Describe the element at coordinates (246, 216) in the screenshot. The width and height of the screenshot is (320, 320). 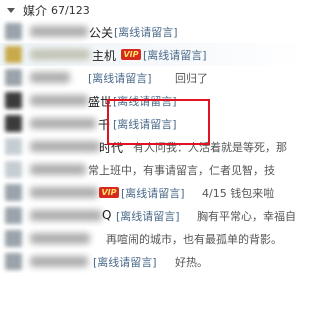
I see `signature-text: 胸有平常心，幸福自` at that location.